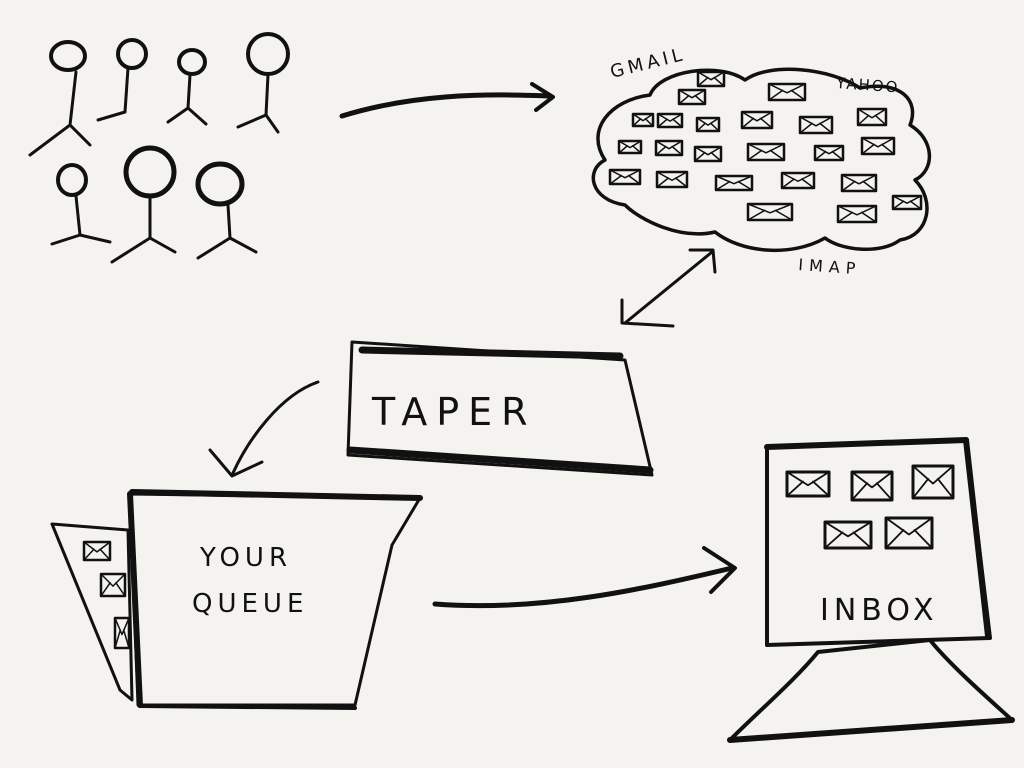 This screenshot has width=1024, height=768. I want to click on taper-label: TAPER, so click(454, 412).